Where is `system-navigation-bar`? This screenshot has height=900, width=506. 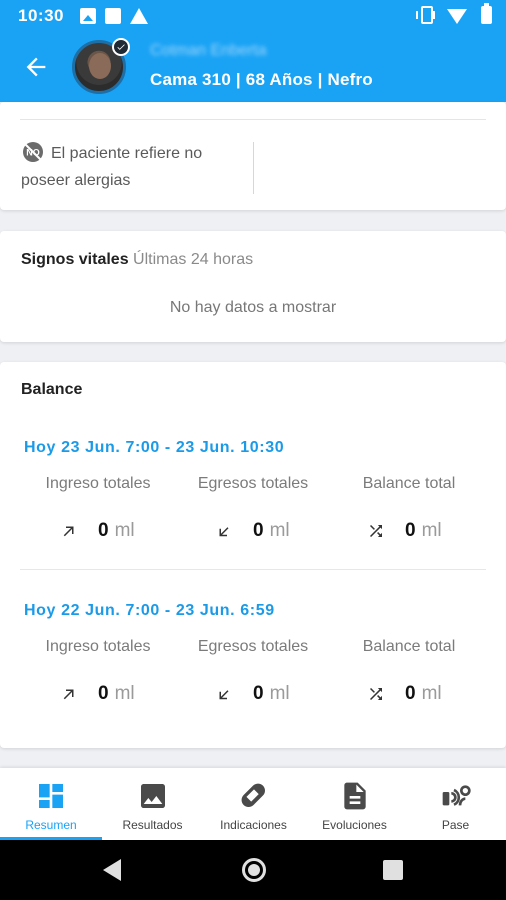
system-navigation-bar is located at coordinates (253, 870).